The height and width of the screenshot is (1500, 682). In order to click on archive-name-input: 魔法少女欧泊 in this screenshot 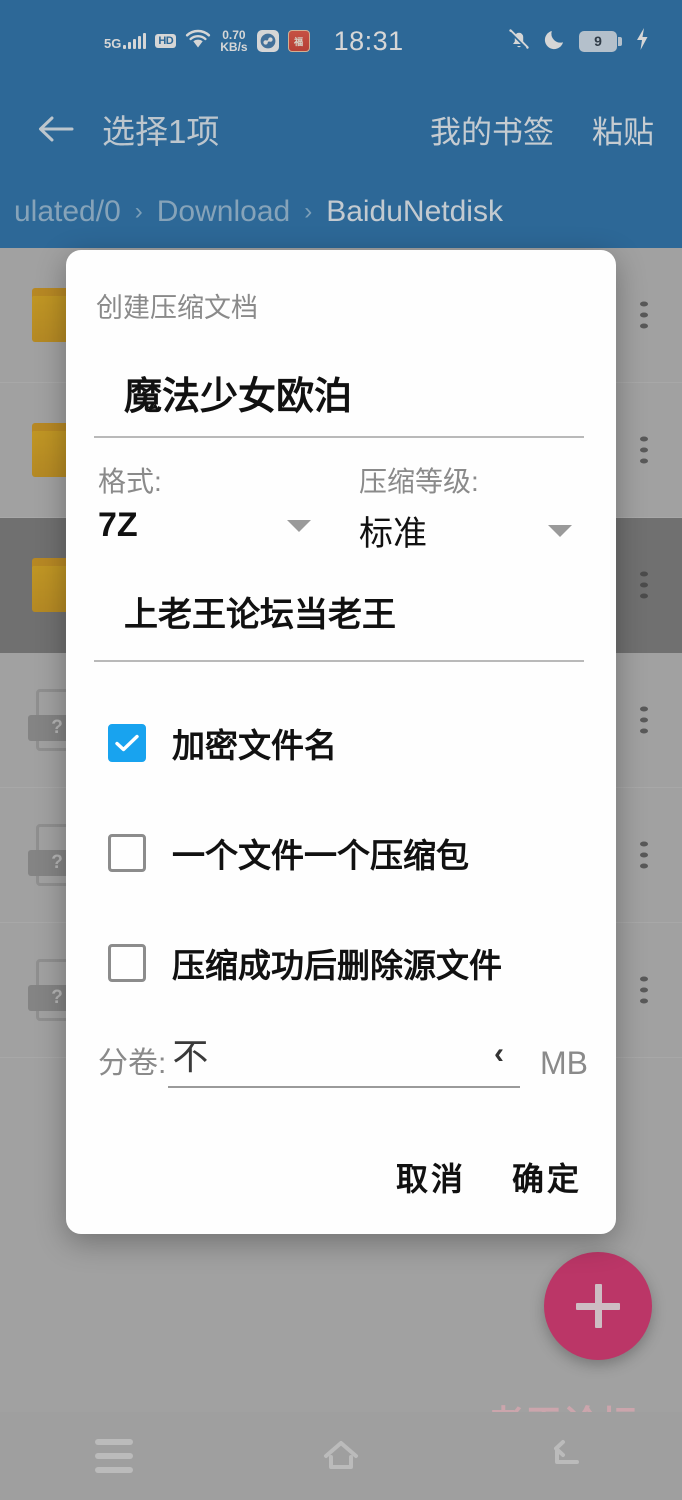, I will do `click(339, 381)`.